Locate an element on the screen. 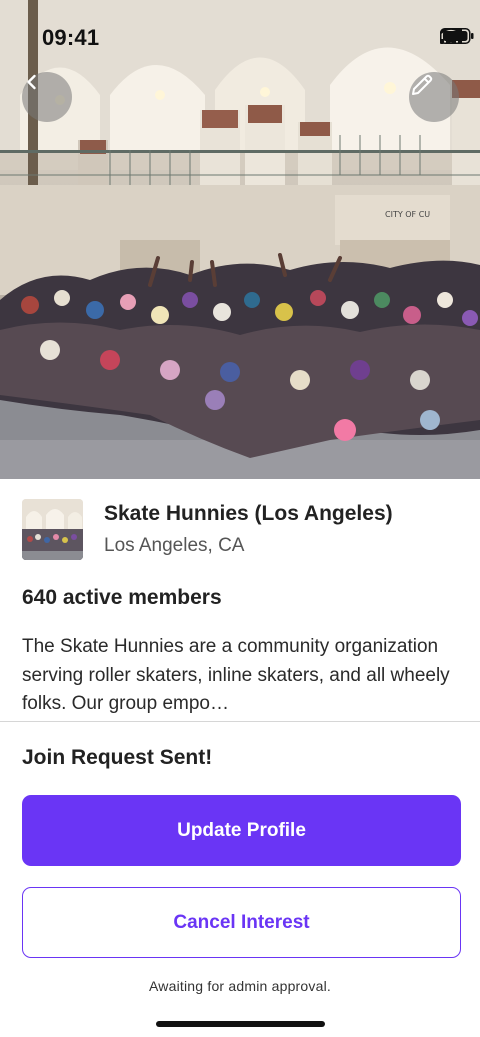  group-location: Los Angeles, CA is located at coordinates (174, 545).